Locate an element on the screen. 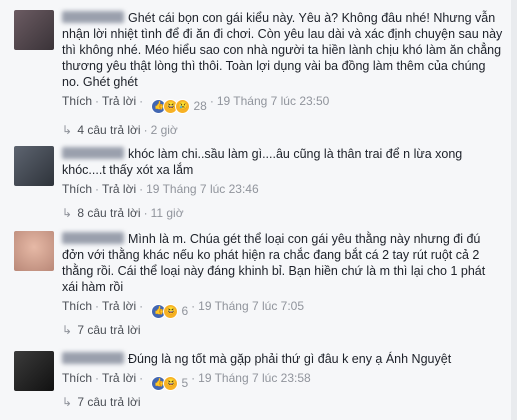 This screenshot has width=517, height=420. reactions: 👍 😆 😢 28 is located at coordinates (179, 106).